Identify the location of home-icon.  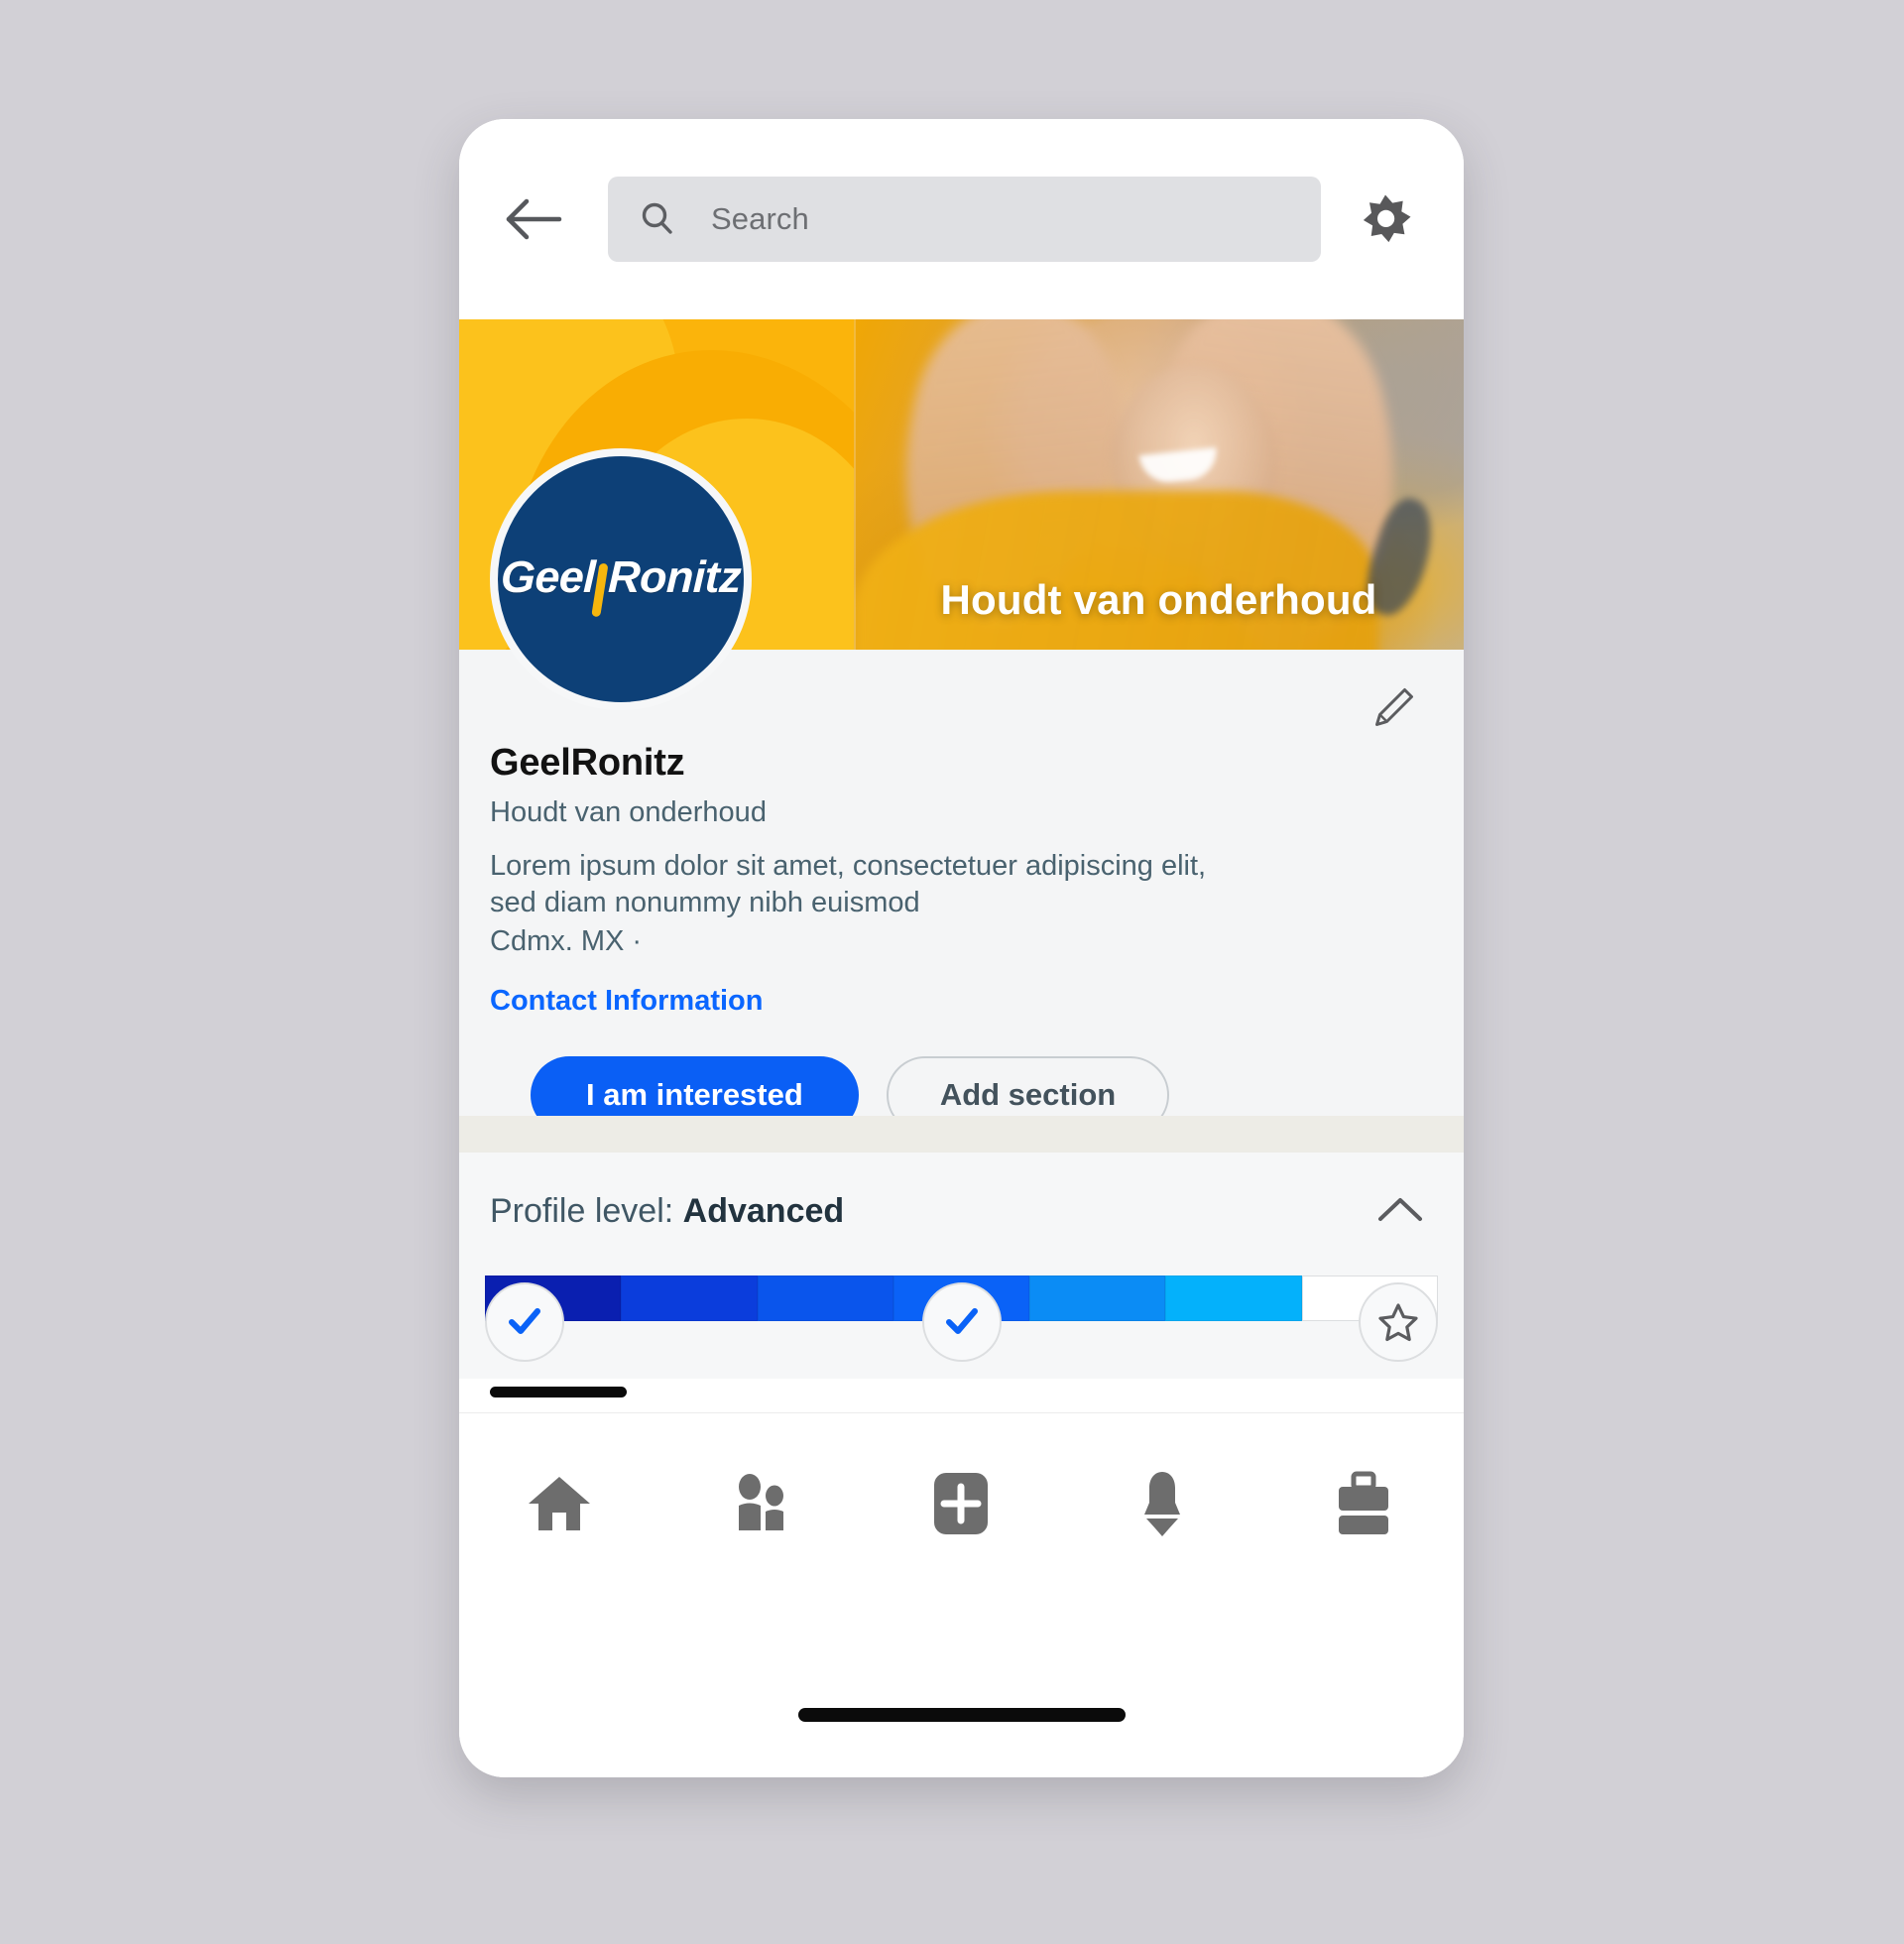
(559, 1503).